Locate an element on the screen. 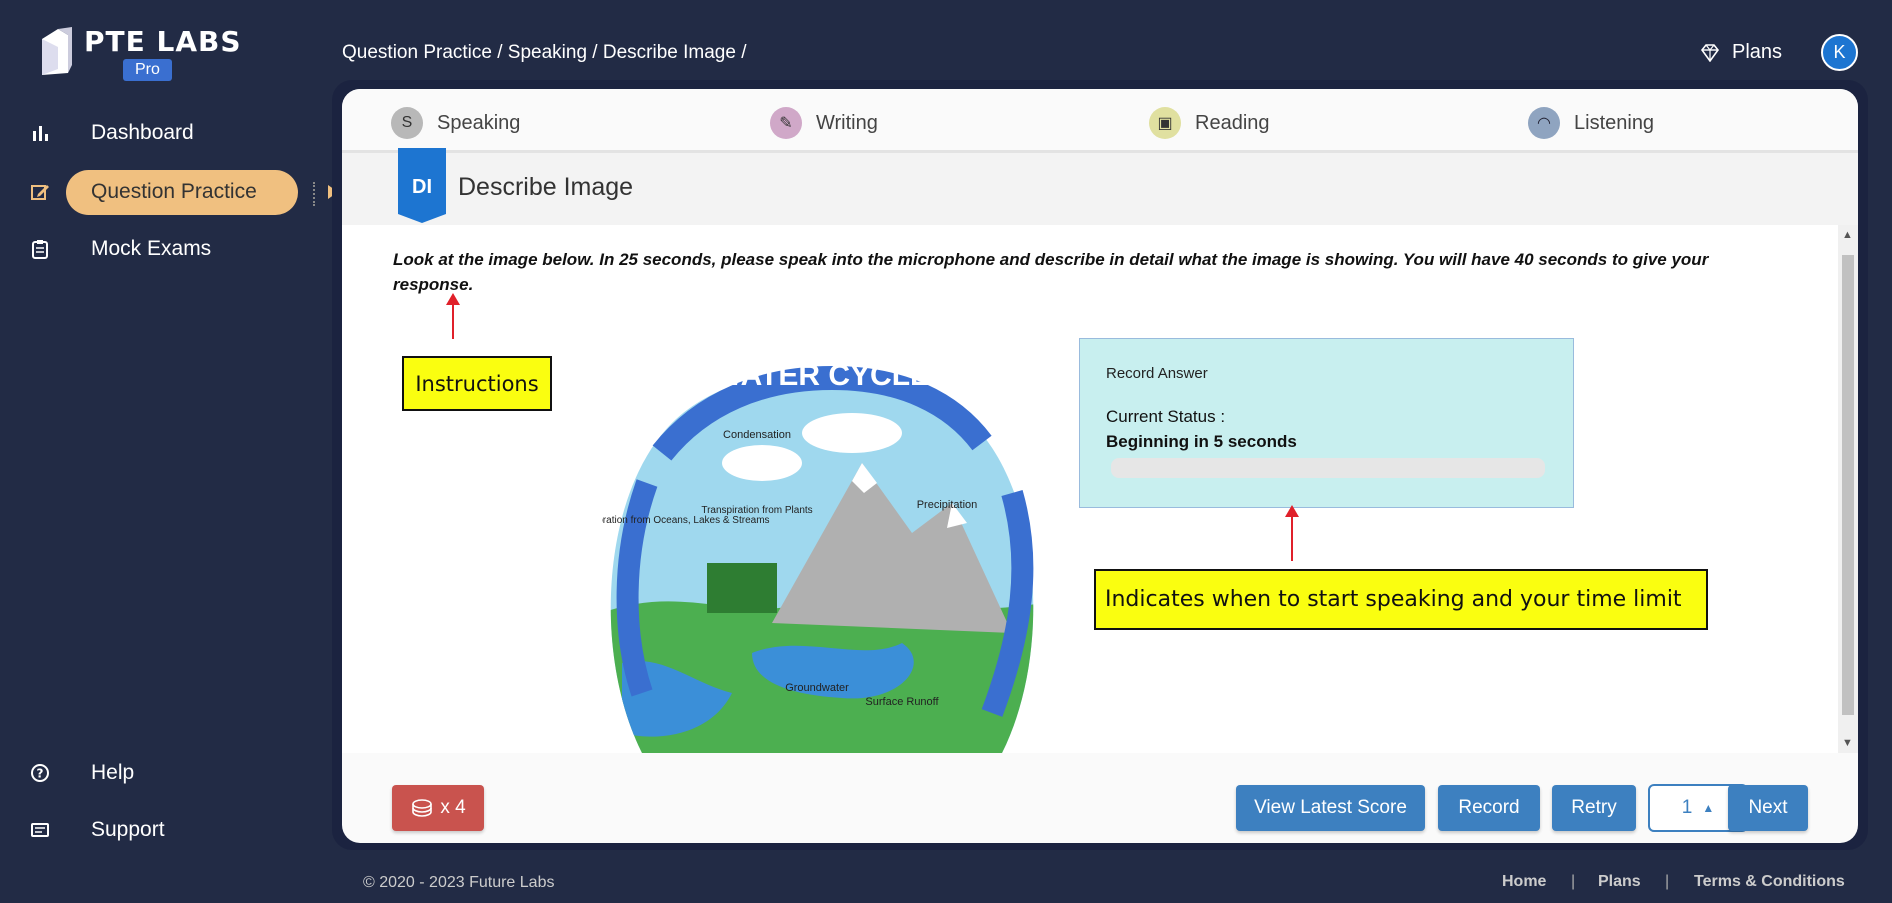  clipboard-icon is located at coordinates (40, 249).